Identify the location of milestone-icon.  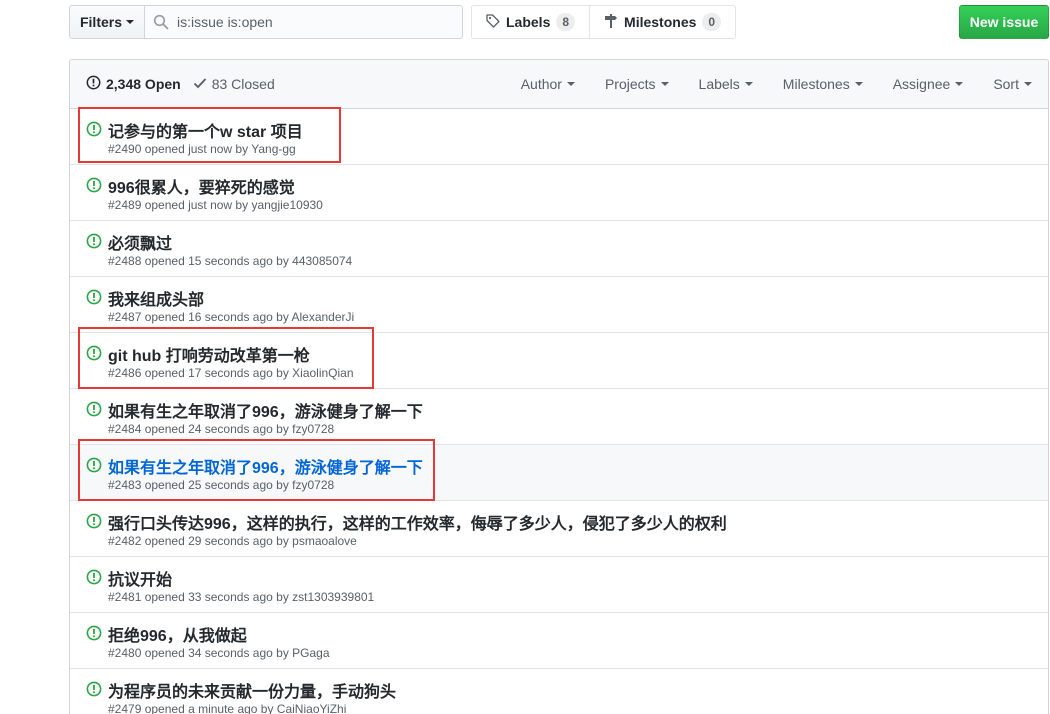
(611, 22).